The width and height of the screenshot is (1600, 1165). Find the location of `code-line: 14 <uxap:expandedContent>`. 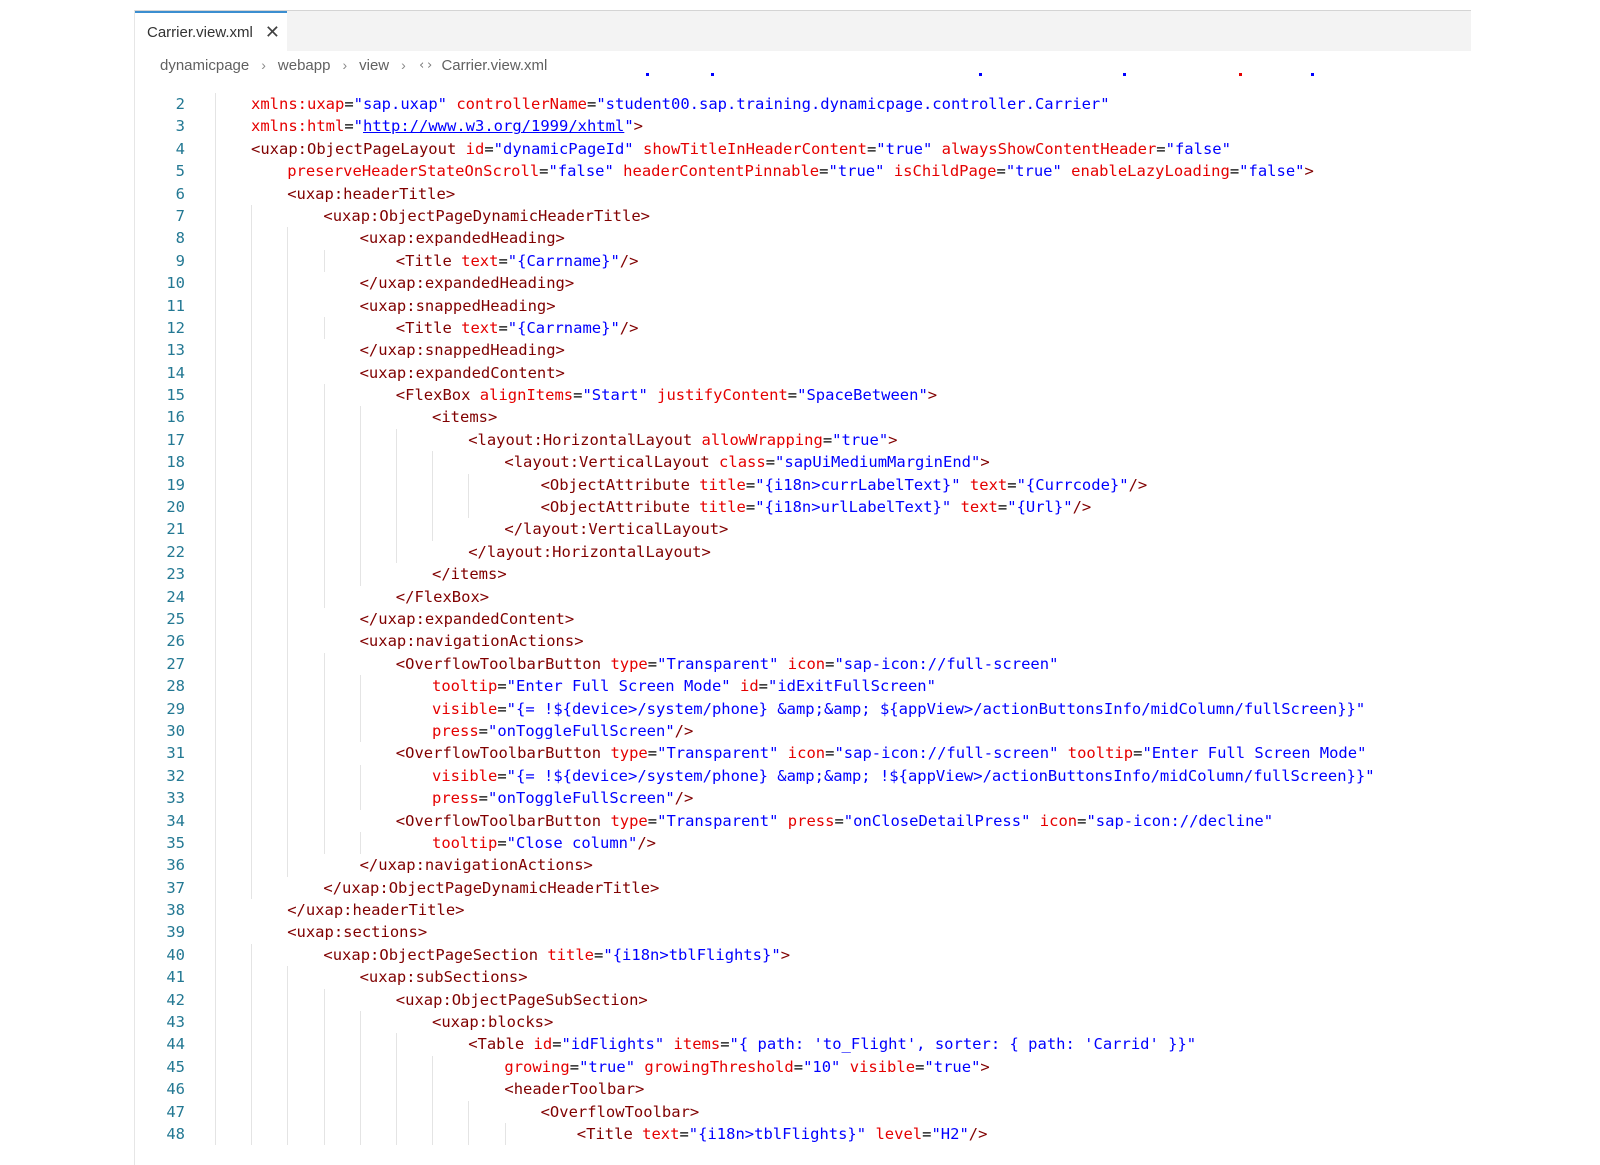

code-line: 14 <uxap:expandedContent> is located at coordinates (803, 373).